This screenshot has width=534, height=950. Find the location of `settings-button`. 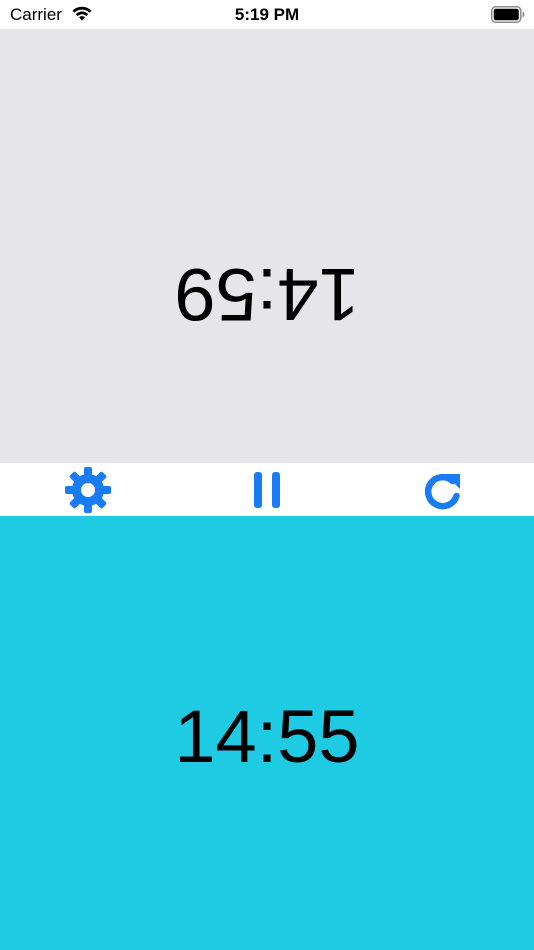

settings-button is located at coordinates (88, 489).